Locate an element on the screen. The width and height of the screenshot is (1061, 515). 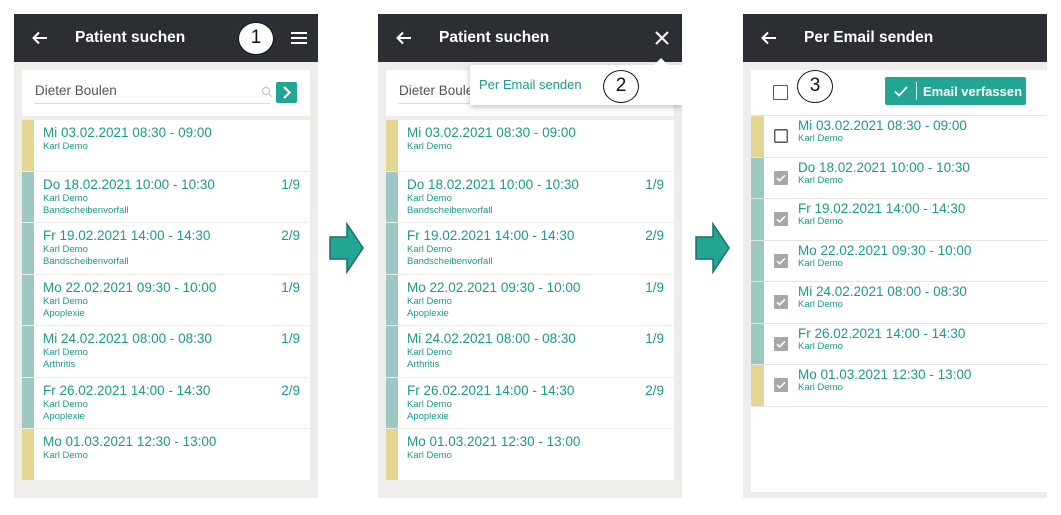
compose-email-button: Email verfassen is located at coordinates (955, 91).